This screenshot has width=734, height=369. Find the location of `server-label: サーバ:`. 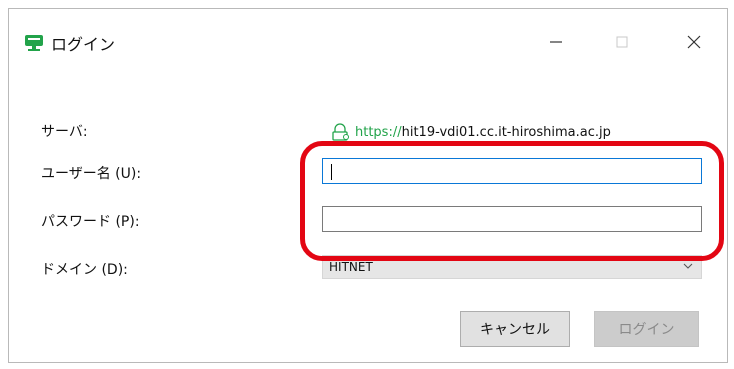

server-label: サーバ: is located at coordinates (64, 132).